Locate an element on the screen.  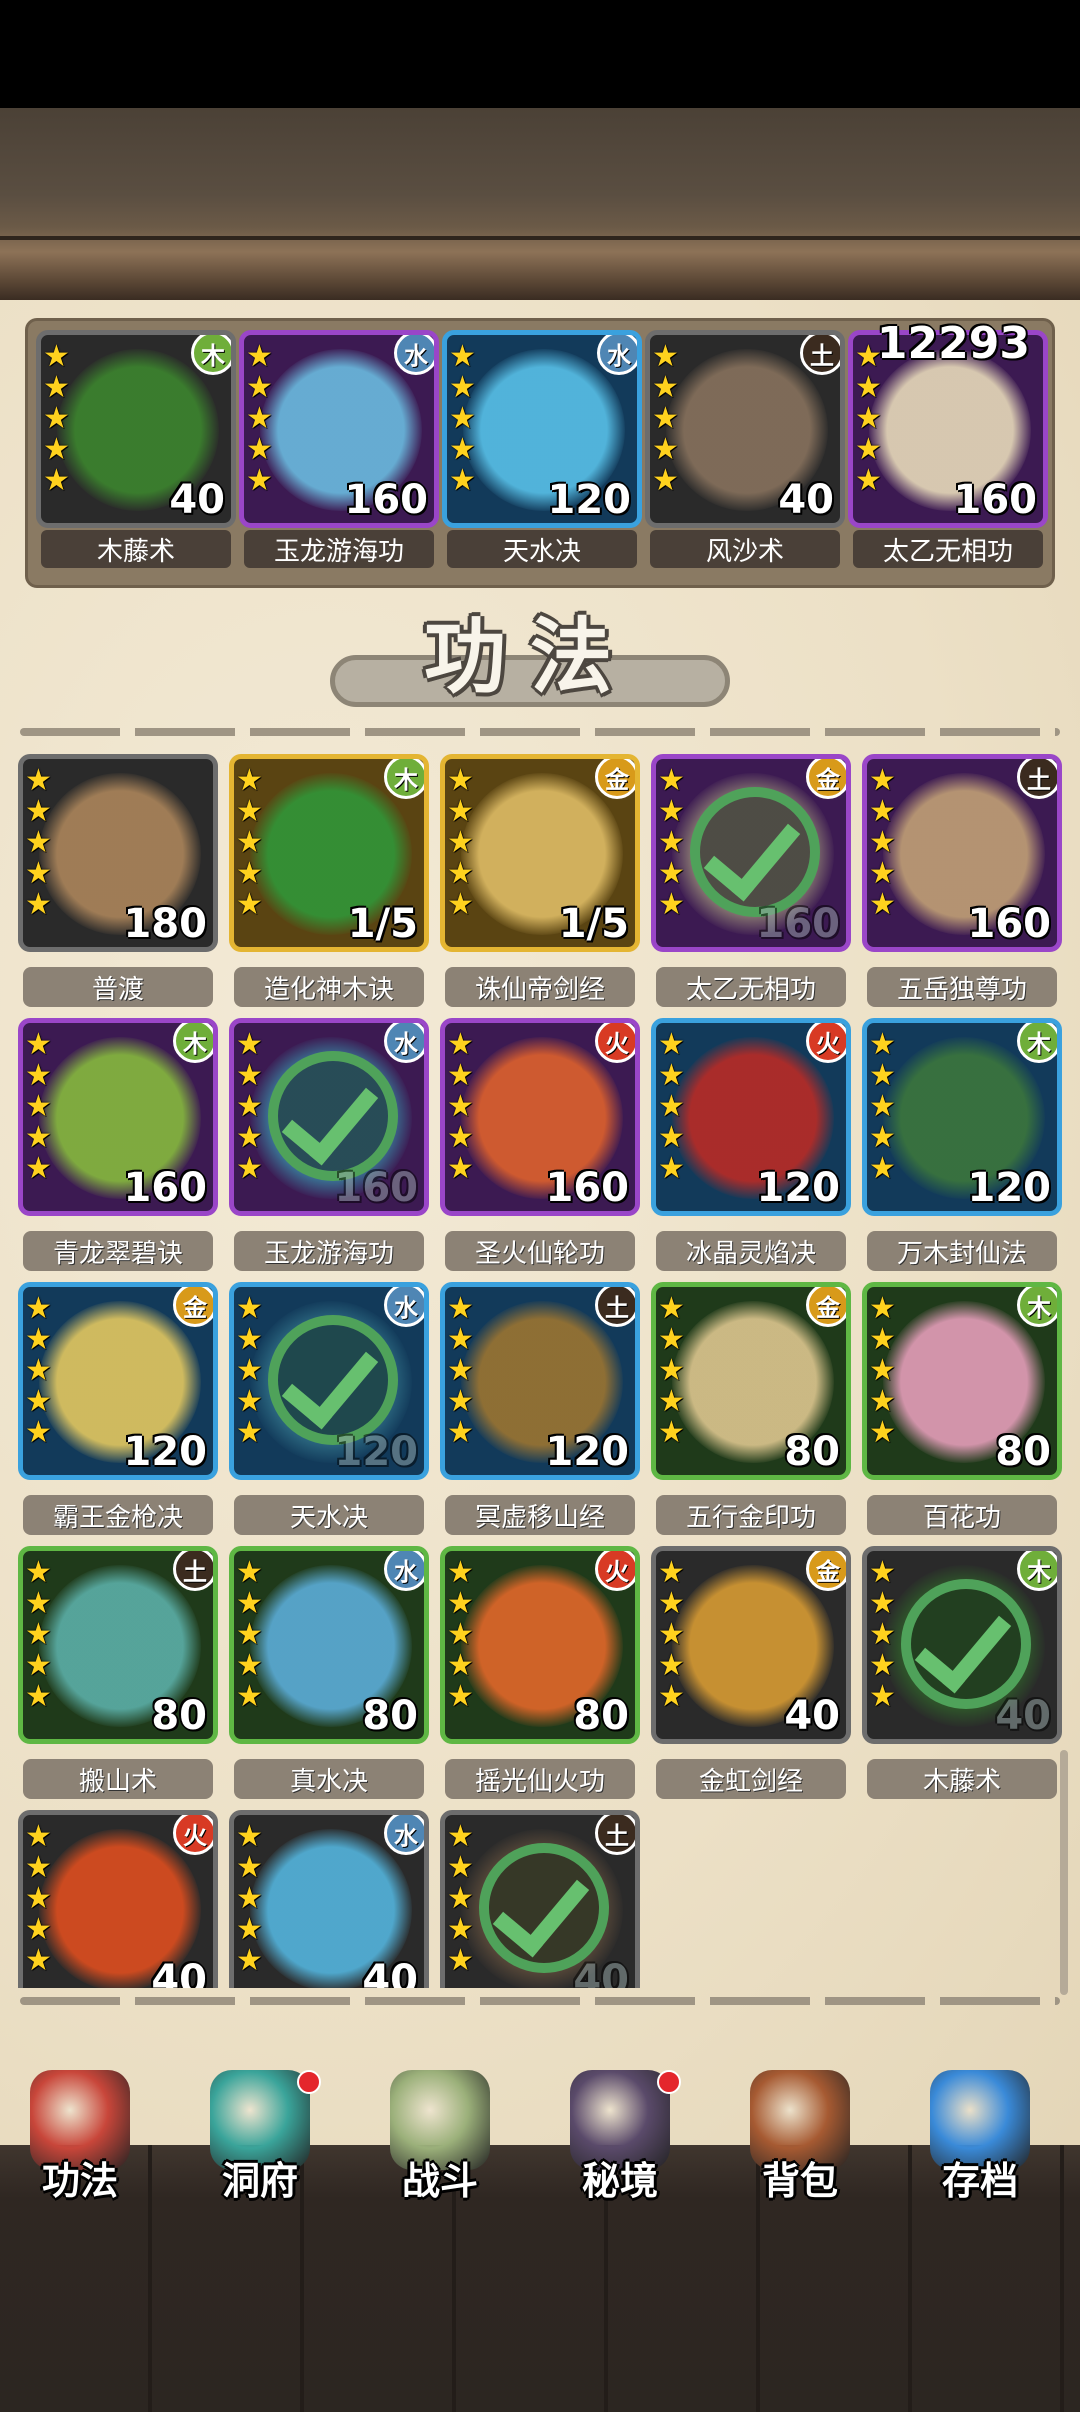
skill-card: ★ ★ ★ ★ ★ 土 160 is located at coordinates (962, 853).